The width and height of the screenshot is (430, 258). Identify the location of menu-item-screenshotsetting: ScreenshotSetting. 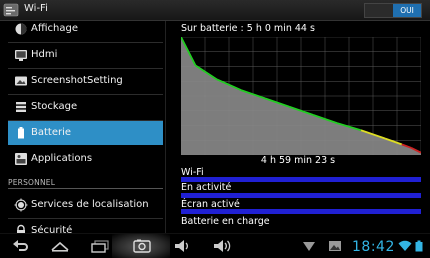
(85, 81).